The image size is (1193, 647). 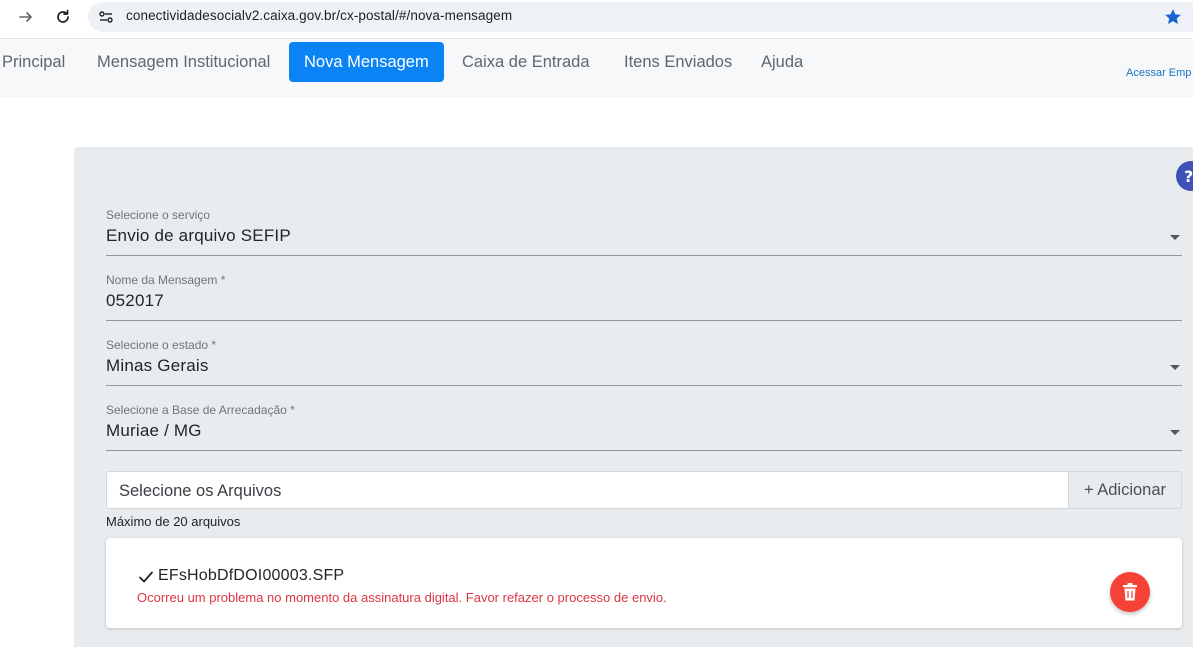 What do you see at coordinates (644, 297) in the screenshot?
I see `message-name-field: Nome da Mensagem * 052017` at bounding box center [644, 297].